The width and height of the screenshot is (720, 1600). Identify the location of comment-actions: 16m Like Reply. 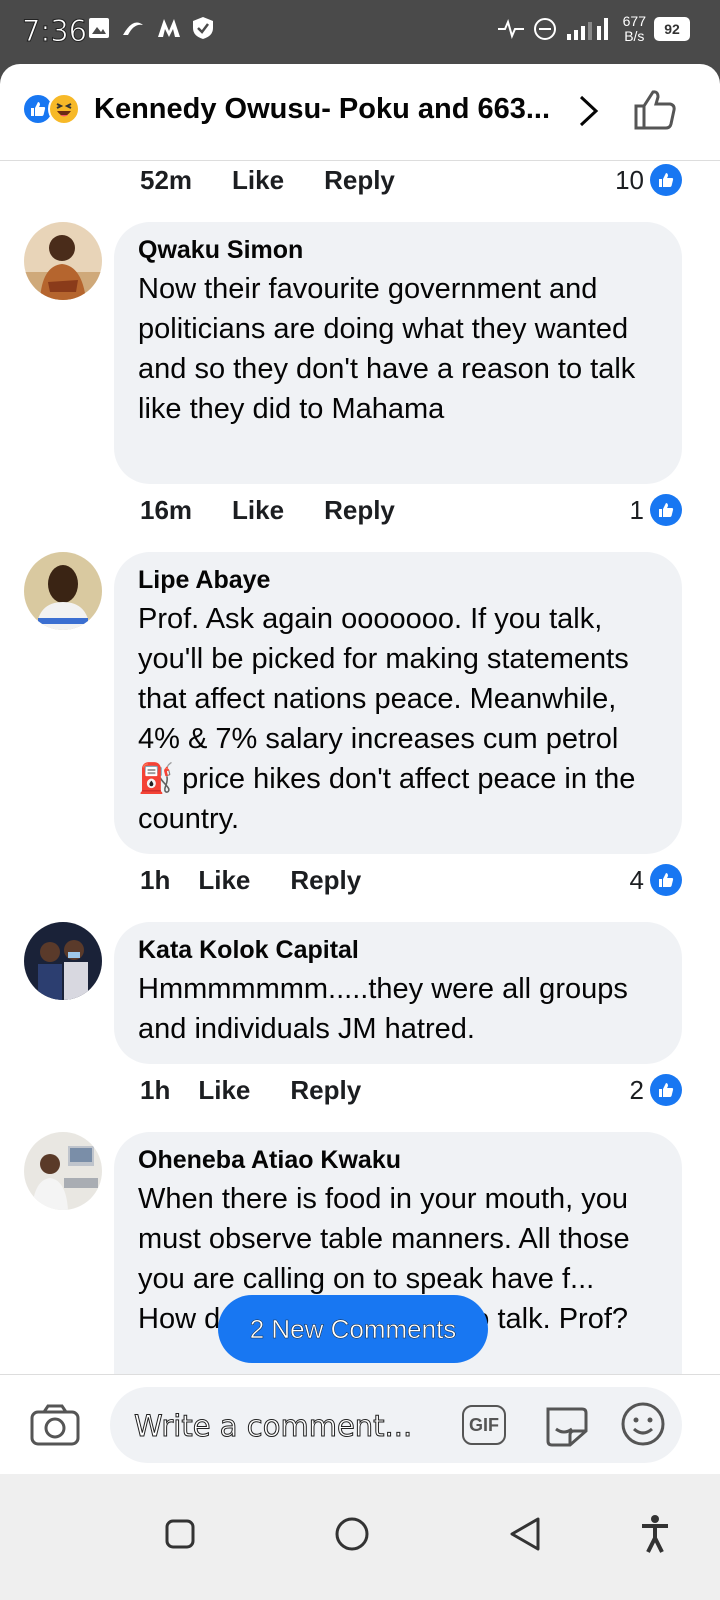
(287, 510).